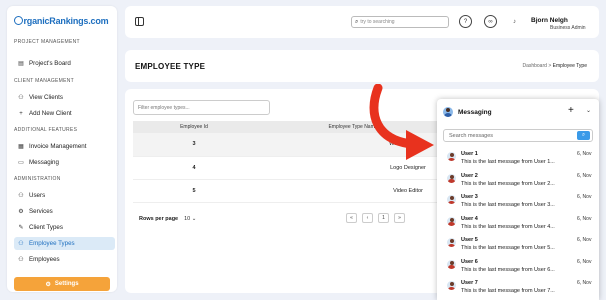 This screenshot has width=606, height=300. What do you see at coordinates (37, 195) in the screenshot?
I see `sidebar-item-label: Users` at bounding box center [37, 195].